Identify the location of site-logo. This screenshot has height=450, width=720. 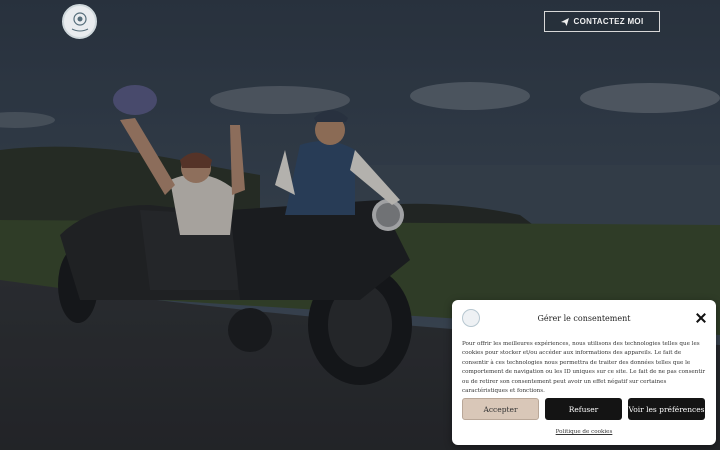
(79, 21).